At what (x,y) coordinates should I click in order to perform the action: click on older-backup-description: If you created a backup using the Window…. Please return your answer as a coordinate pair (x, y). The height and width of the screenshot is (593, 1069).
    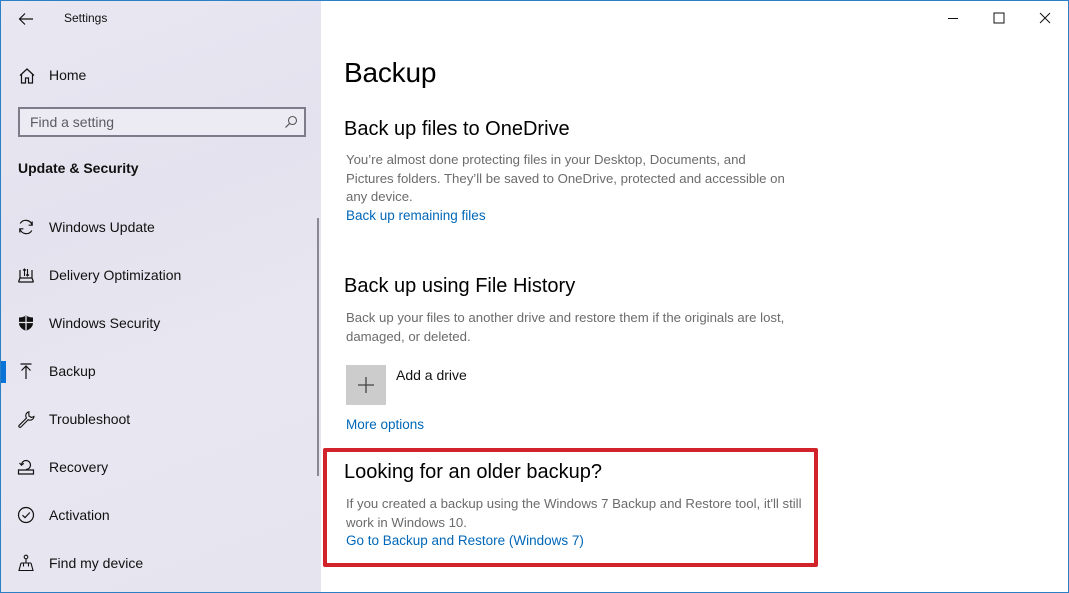
    Looking at the image, I should click on (574, 513).